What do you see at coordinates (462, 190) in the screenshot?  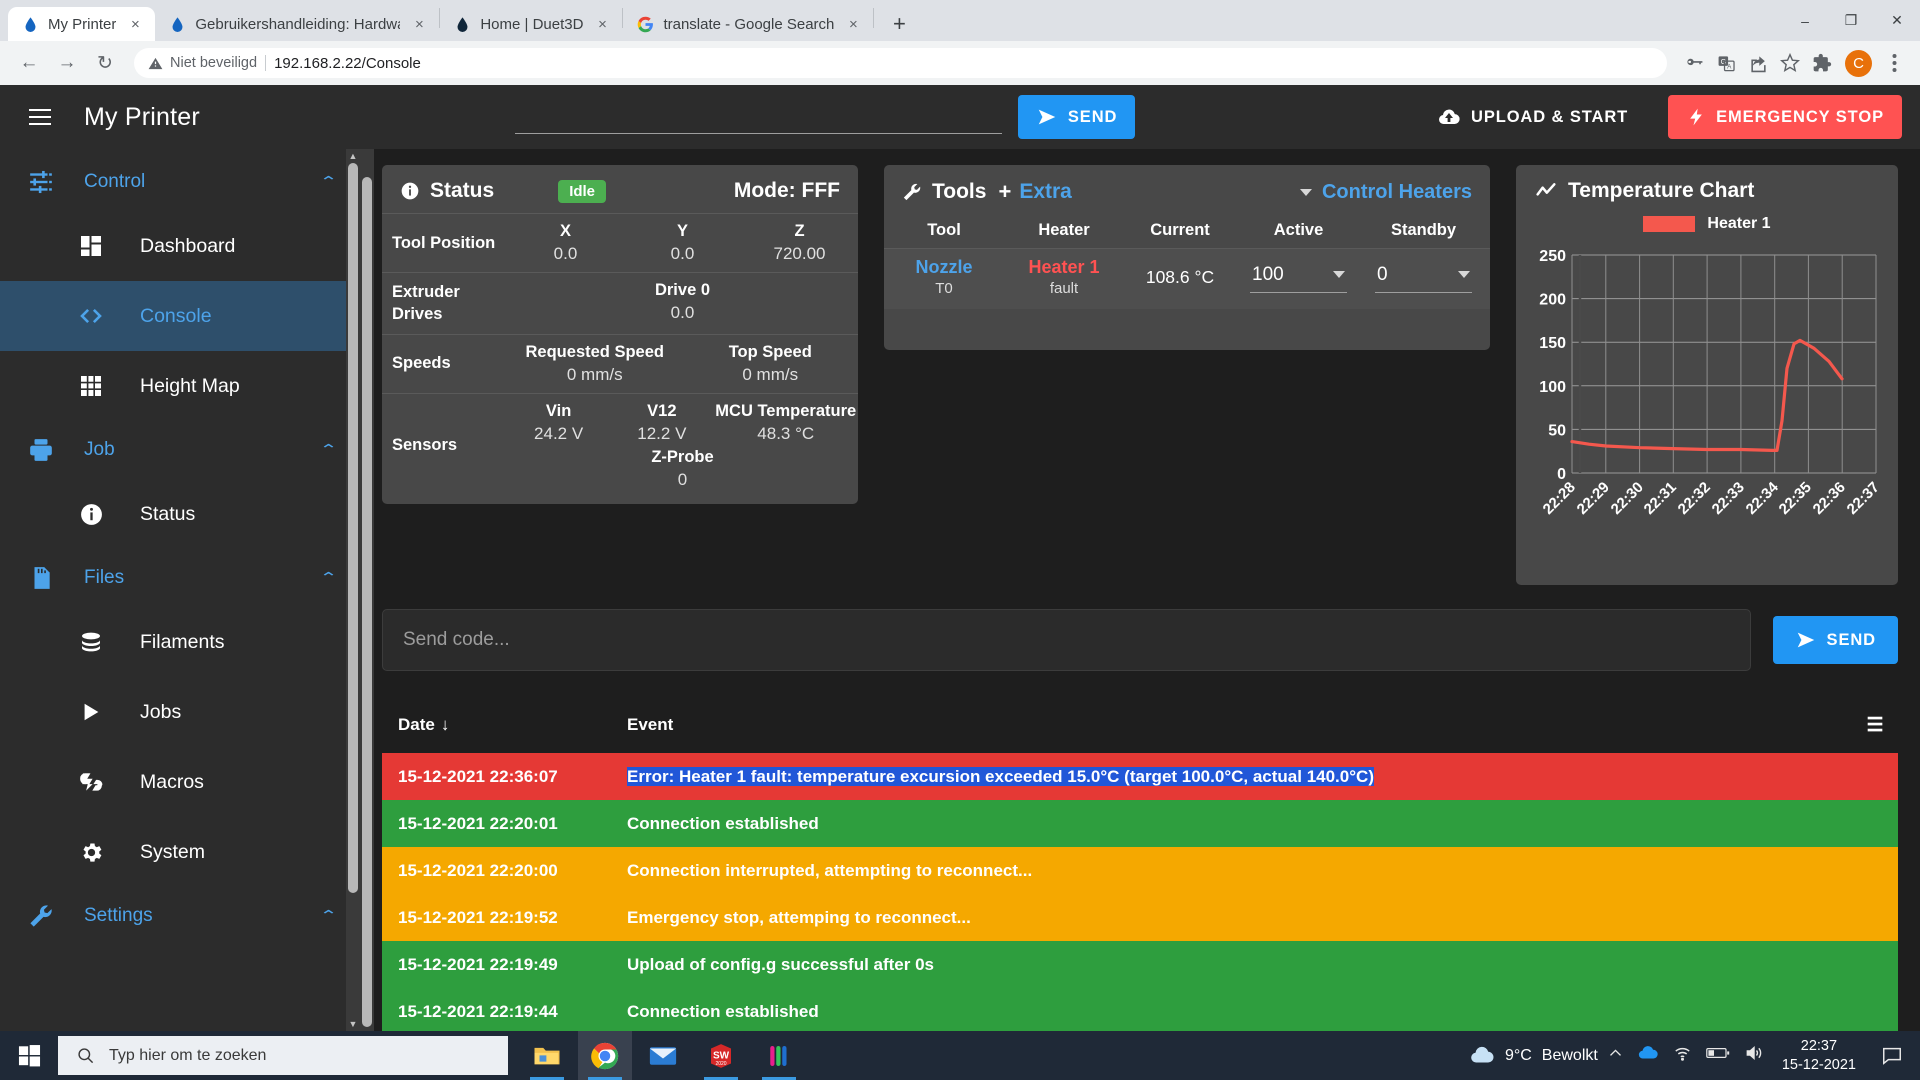 I see `status-card-title: Status` at bounding box center [462, 190].